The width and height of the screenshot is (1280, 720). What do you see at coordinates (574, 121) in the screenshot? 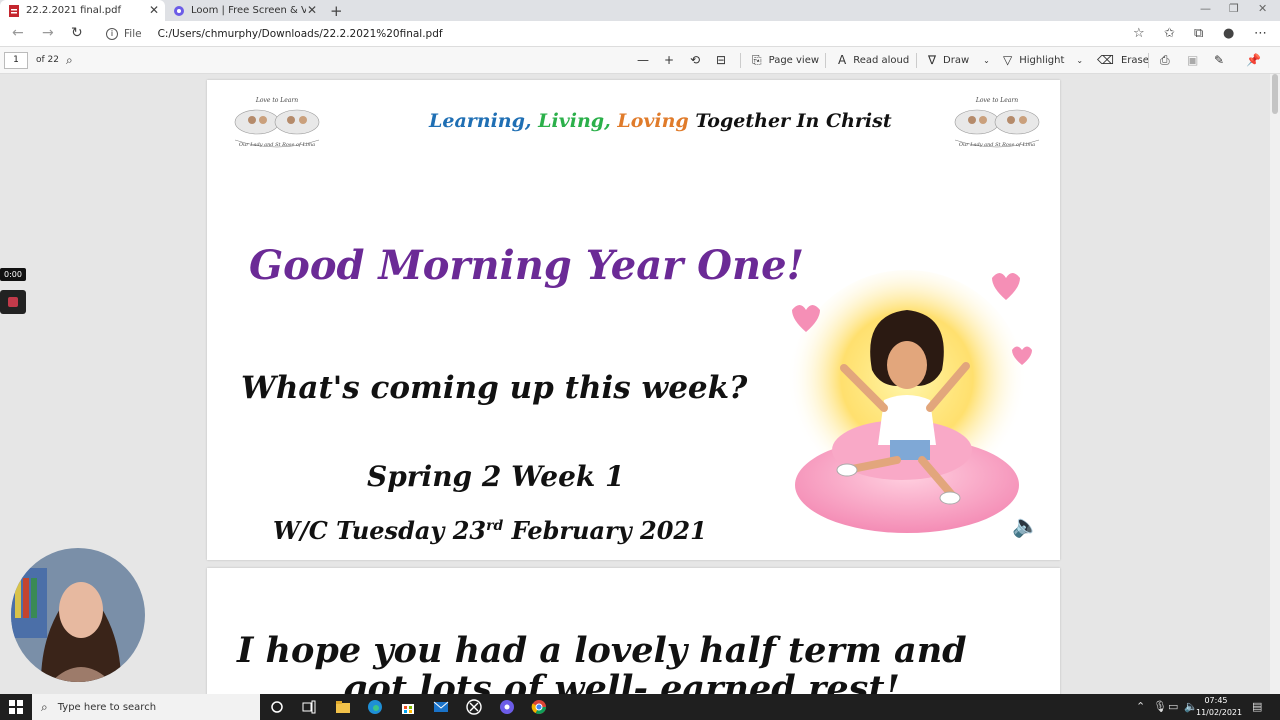
I see `motto-word-living: Living,` at bounding box center [574, 121].